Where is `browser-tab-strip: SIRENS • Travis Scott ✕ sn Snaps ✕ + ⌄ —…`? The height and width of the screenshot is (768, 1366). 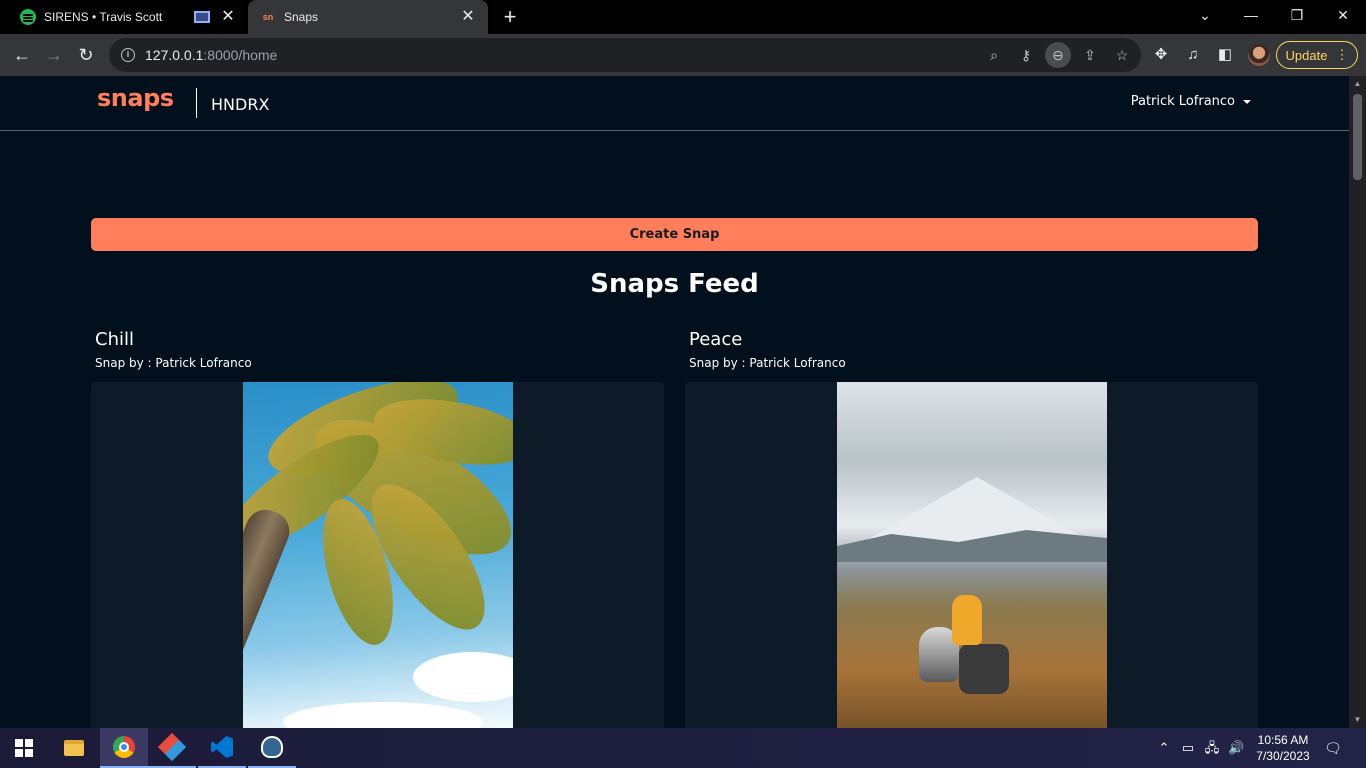
browser-tab-strip: SIRENS • Travis Scott ✕ sn Snaps ✕ + ⌄ —… is located at coordinates (683, 17).